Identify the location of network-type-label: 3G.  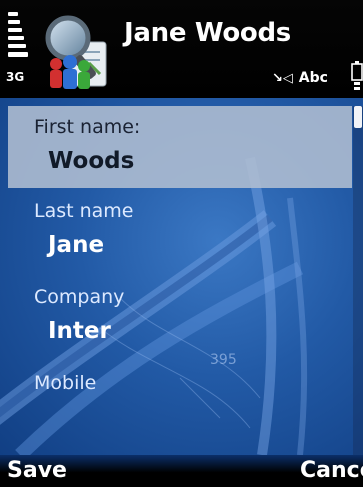
(15, 77).